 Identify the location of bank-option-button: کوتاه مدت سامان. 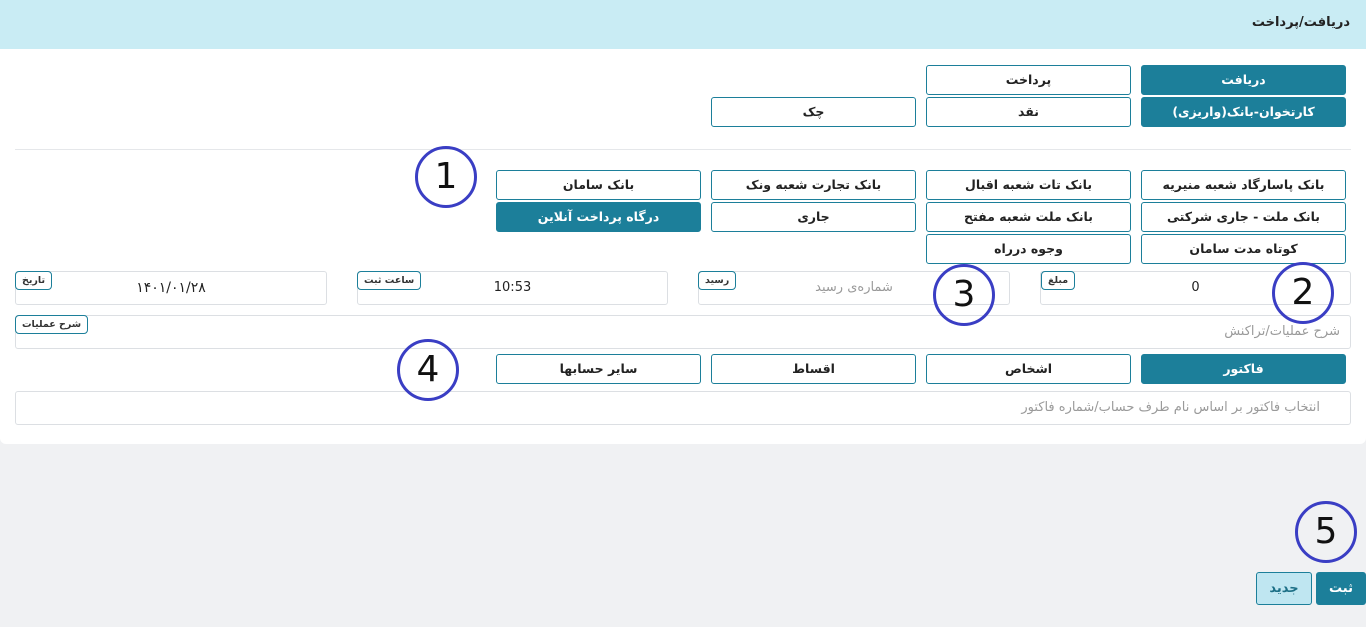
(1243, 249).